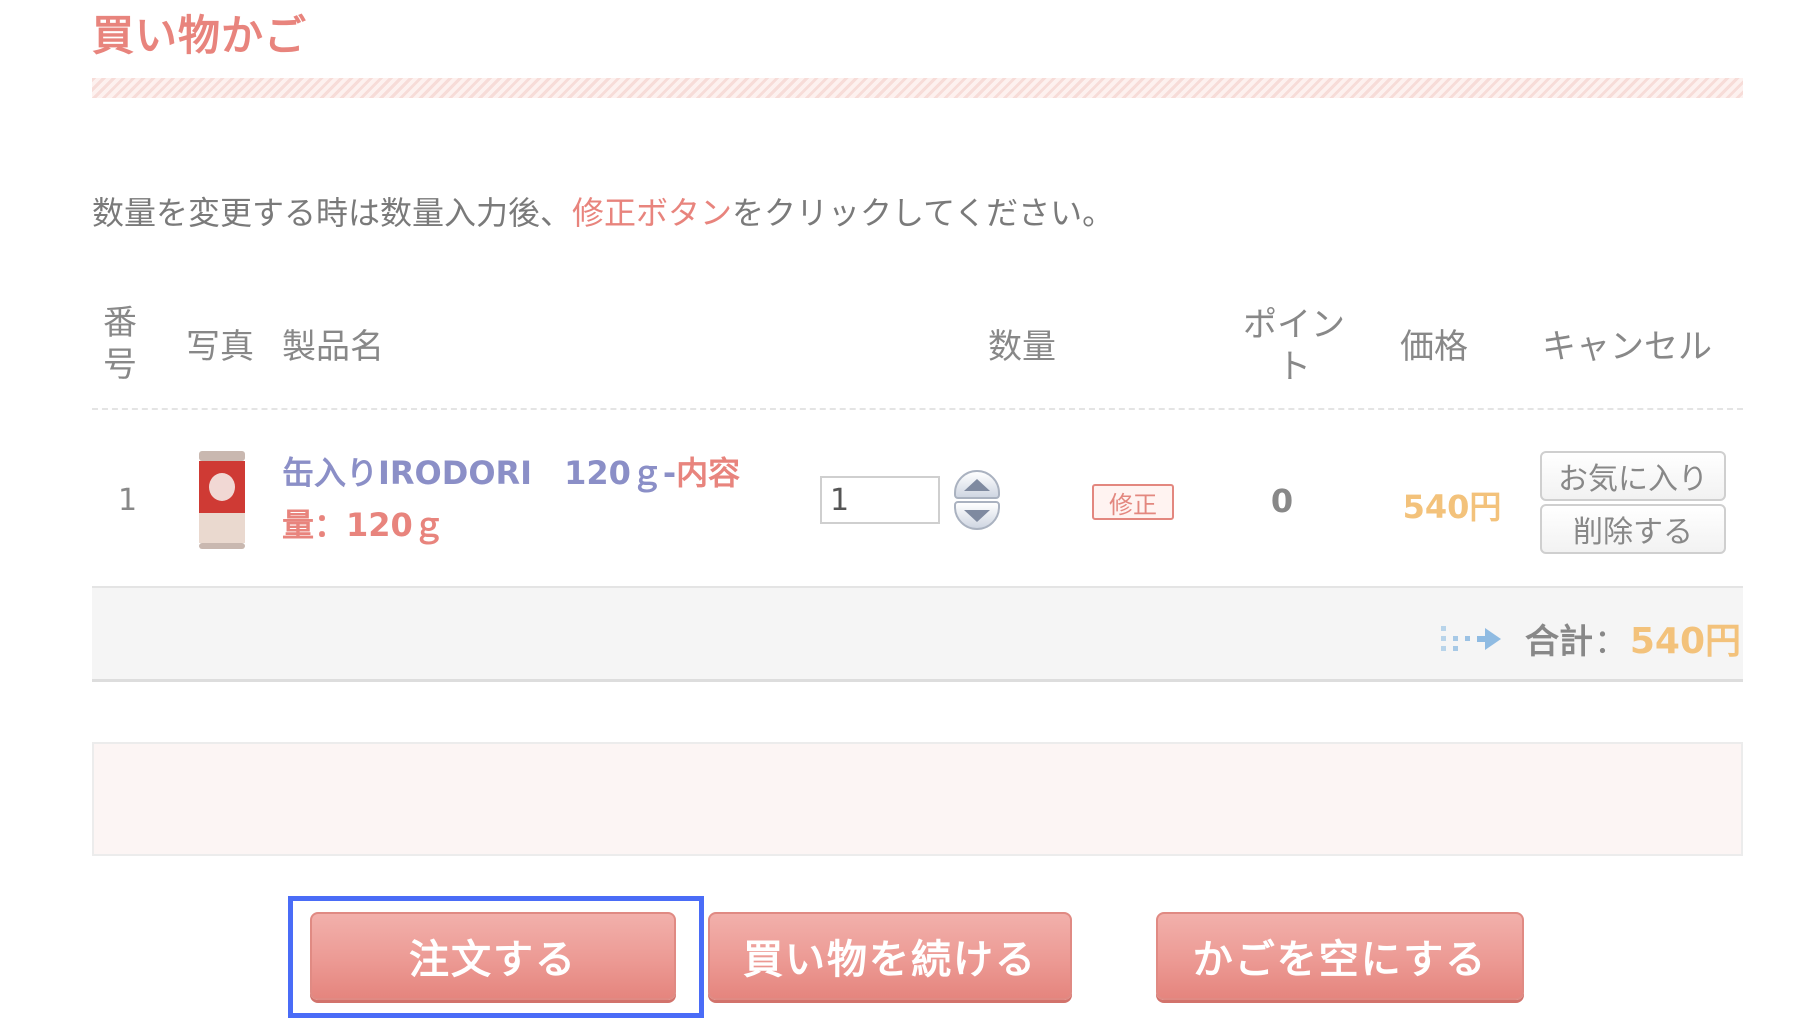 This screenshot has width=1797, height=1033. What do you see at coordinates (917, 88) in the screenshot?
I see `title-divider` at bounding box center [917, 88].